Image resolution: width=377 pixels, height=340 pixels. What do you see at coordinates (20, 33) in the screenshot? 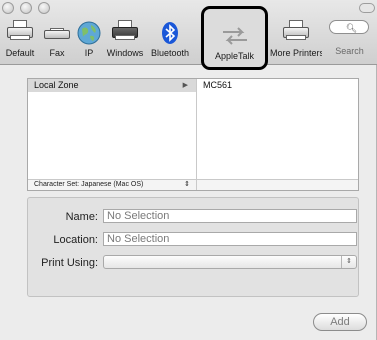
I see `default-printer-icon` at bounding box center [20, 33].